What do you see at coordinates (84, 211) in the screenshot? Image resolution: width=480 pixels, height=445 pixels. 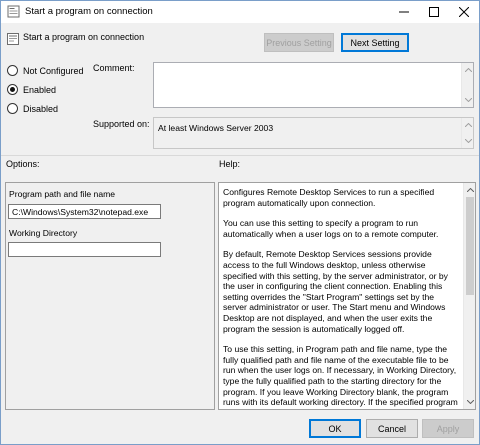 I see `program-path-input` at bounding box center [84, 211].